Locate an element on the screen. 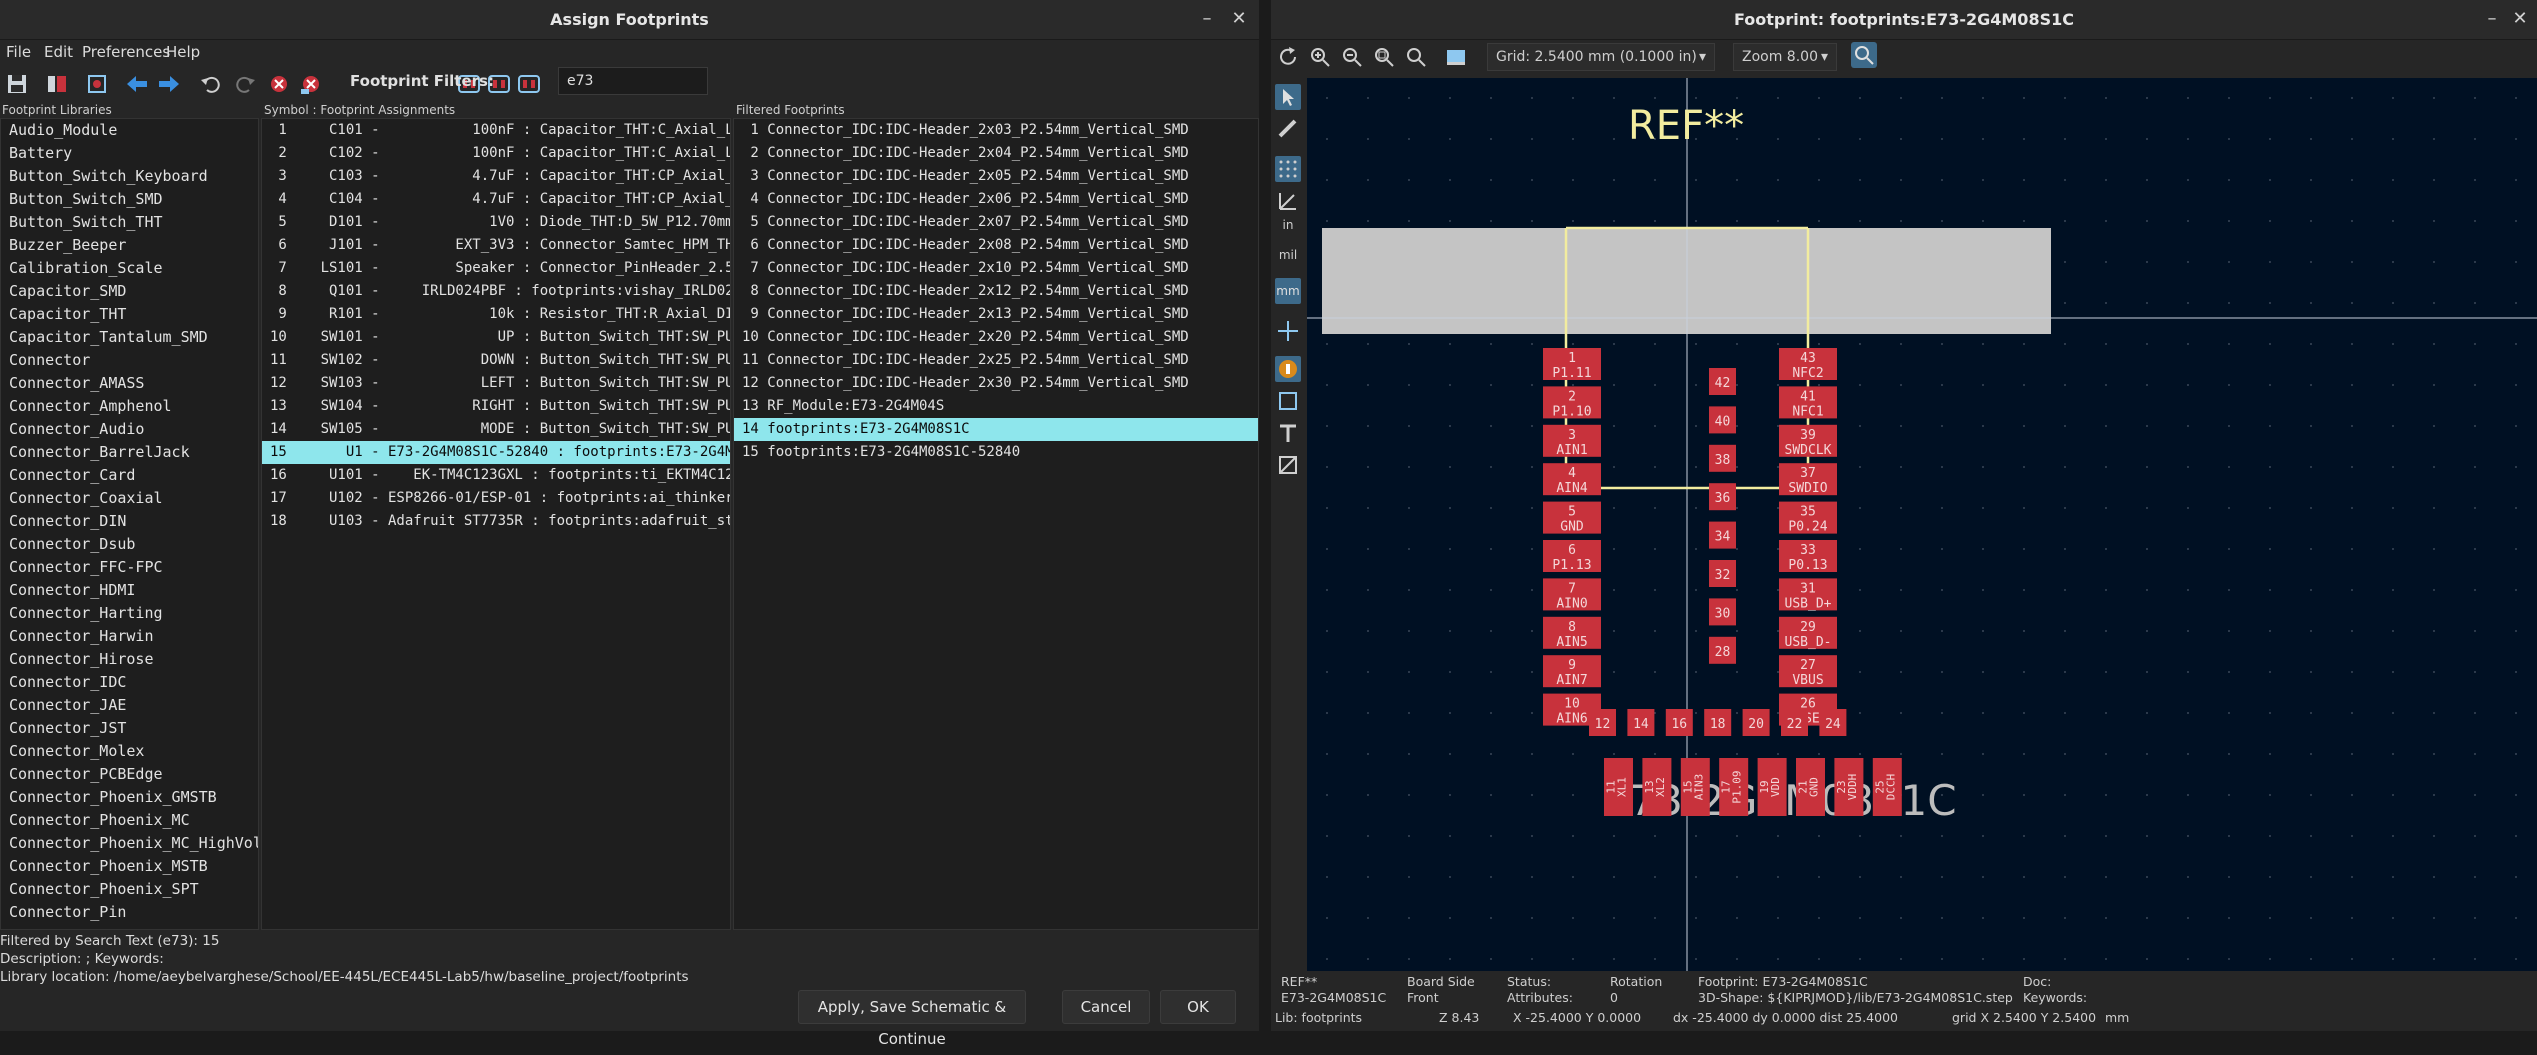 This screenshot has height=1055, width=2537. library-item: Connector_Harwin is located at coordinates (129, 636).